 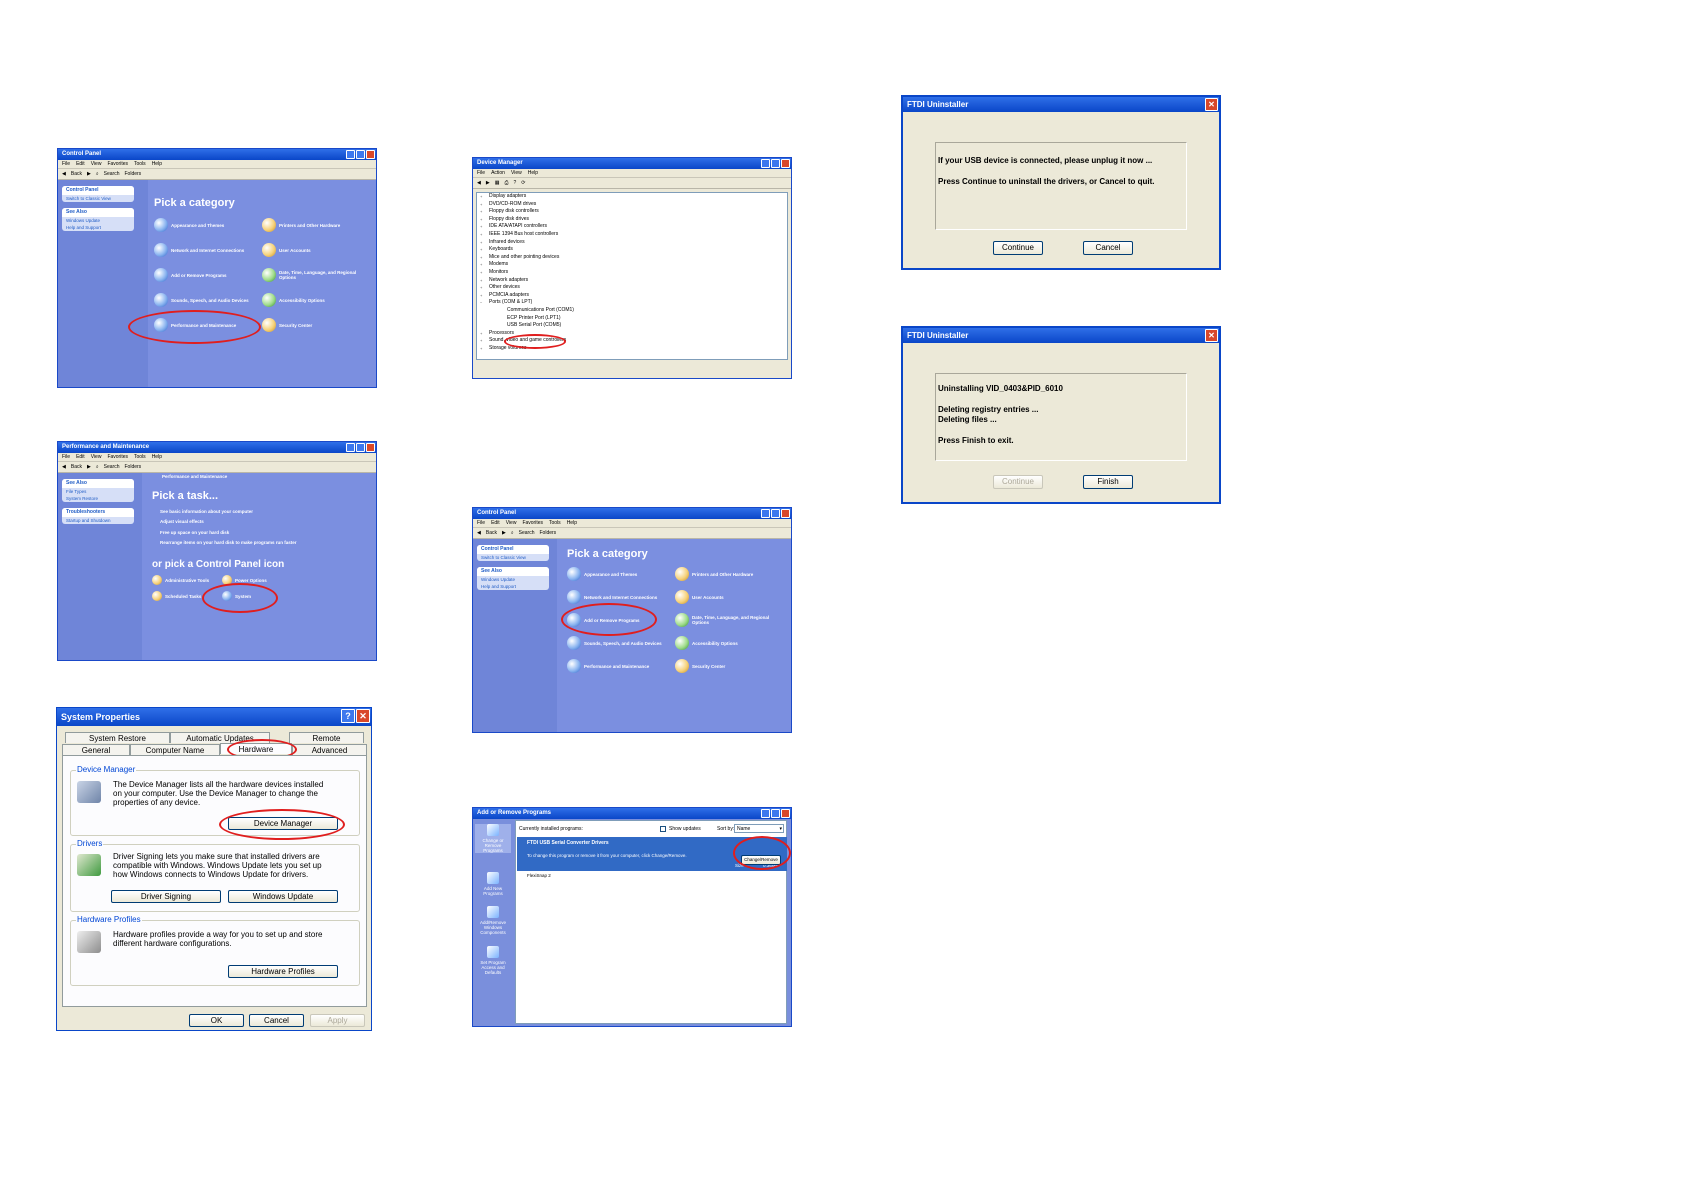 I want to click on program-name: FlexiSnap 2, so click(x=539, y=875).